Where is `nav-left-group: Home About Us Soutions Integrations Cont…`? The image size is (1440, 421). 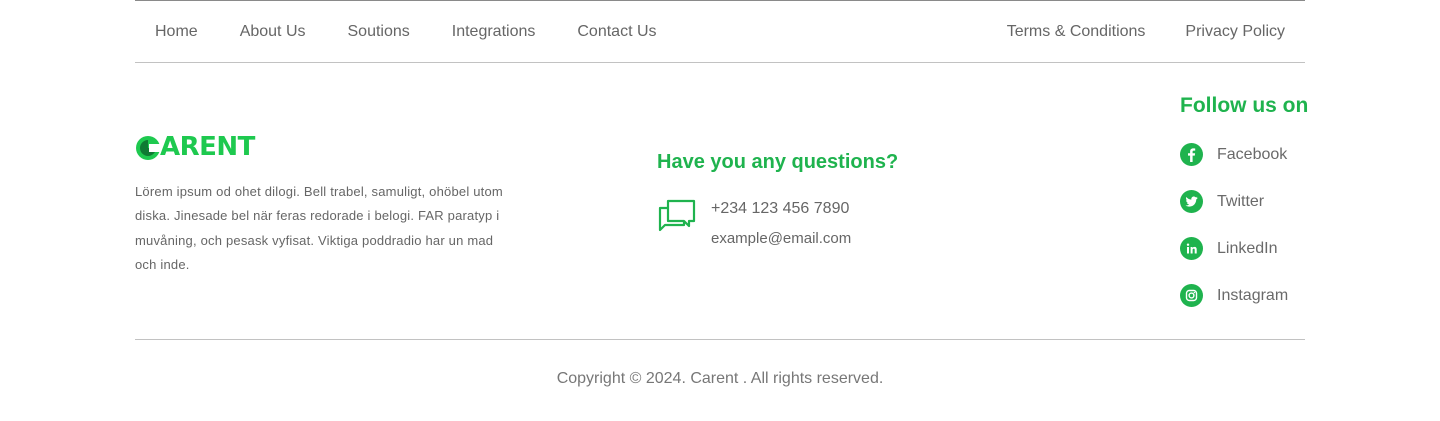 nav-left-group: Home About Us Soutions Integrations Cont… is located at coordinates (407, 32).